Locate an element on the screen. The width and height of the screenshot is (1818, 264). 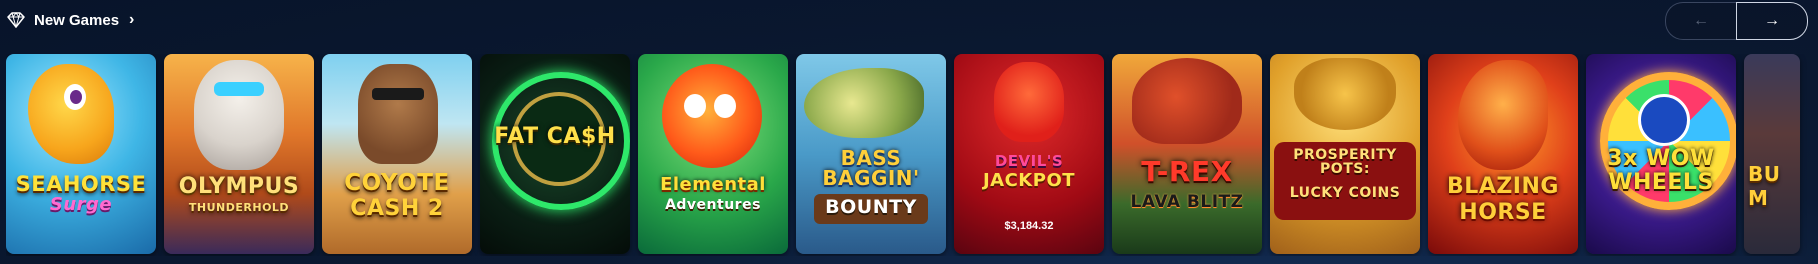
game-title-line2: LAVA BLITZ is located at coordinates (1187, 202).